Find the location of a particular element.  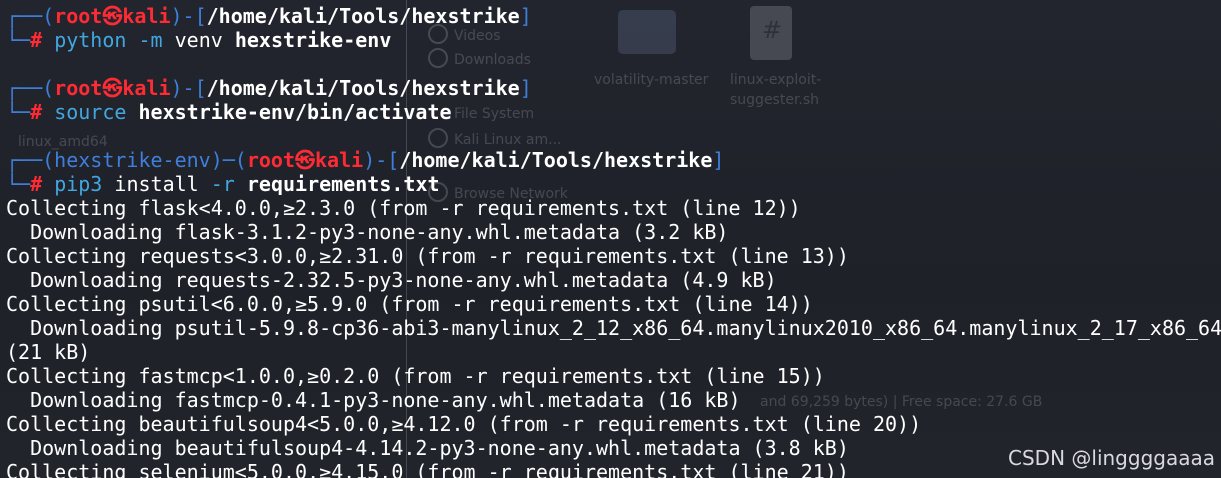

command-line: └─# python -m venv hexstrike-env is located at coordinates (199, 40).